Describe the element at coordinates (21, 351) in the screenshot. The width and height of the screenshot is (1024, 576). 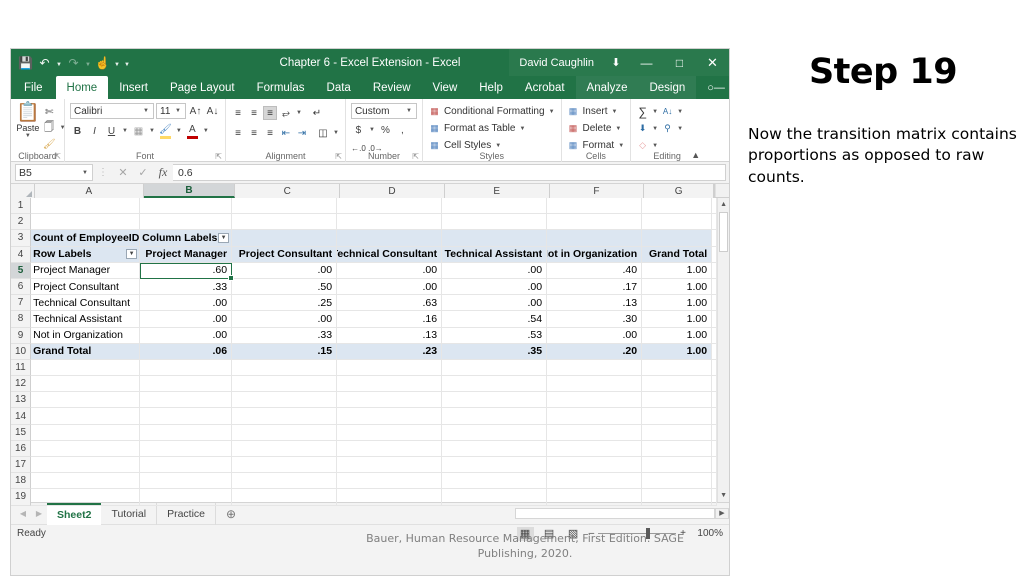
I see `row-header-10: 10` at that location.